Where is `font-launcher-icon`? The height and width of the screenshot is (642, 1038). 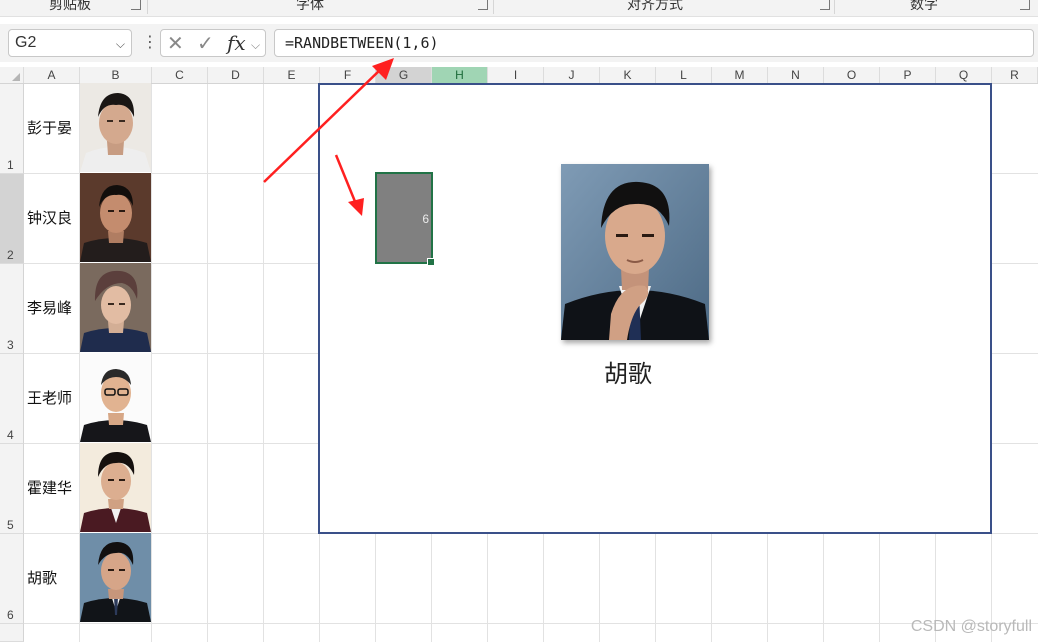 font-launcher-icon is located at coordinates (483, 5).